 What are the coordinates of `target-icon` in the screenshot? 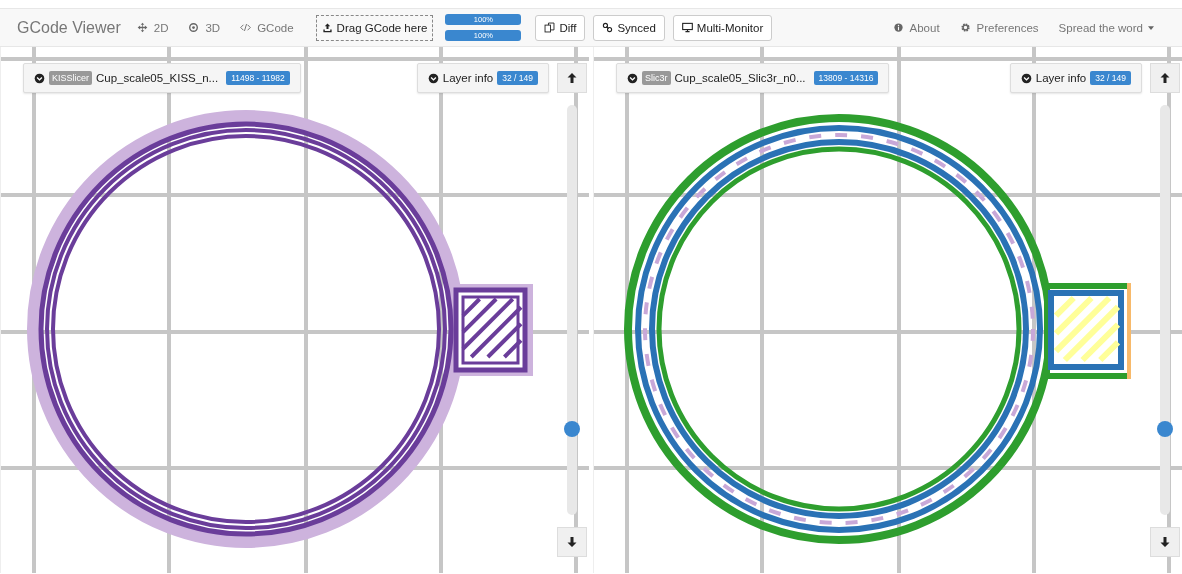 It's located at (194, 27).